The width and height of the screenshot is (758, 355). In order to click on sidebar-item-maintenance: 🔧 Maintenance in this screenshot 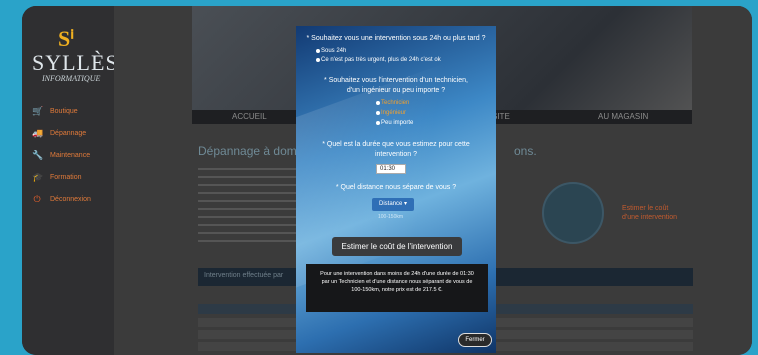, I will do `click(73, 155)`.